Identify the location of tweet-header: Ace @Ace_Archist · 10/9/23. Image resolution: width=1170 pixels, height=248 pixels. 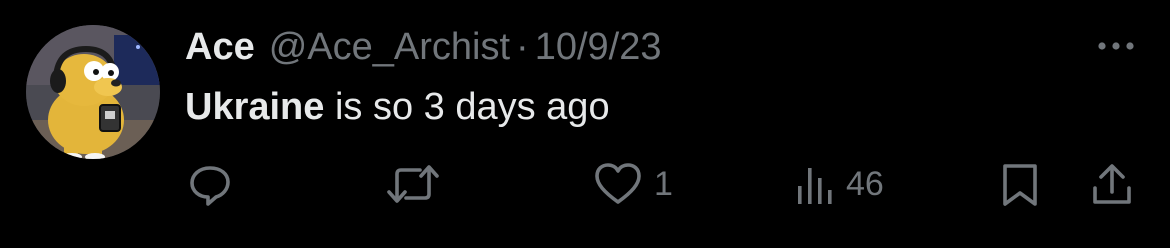
(423, 47).